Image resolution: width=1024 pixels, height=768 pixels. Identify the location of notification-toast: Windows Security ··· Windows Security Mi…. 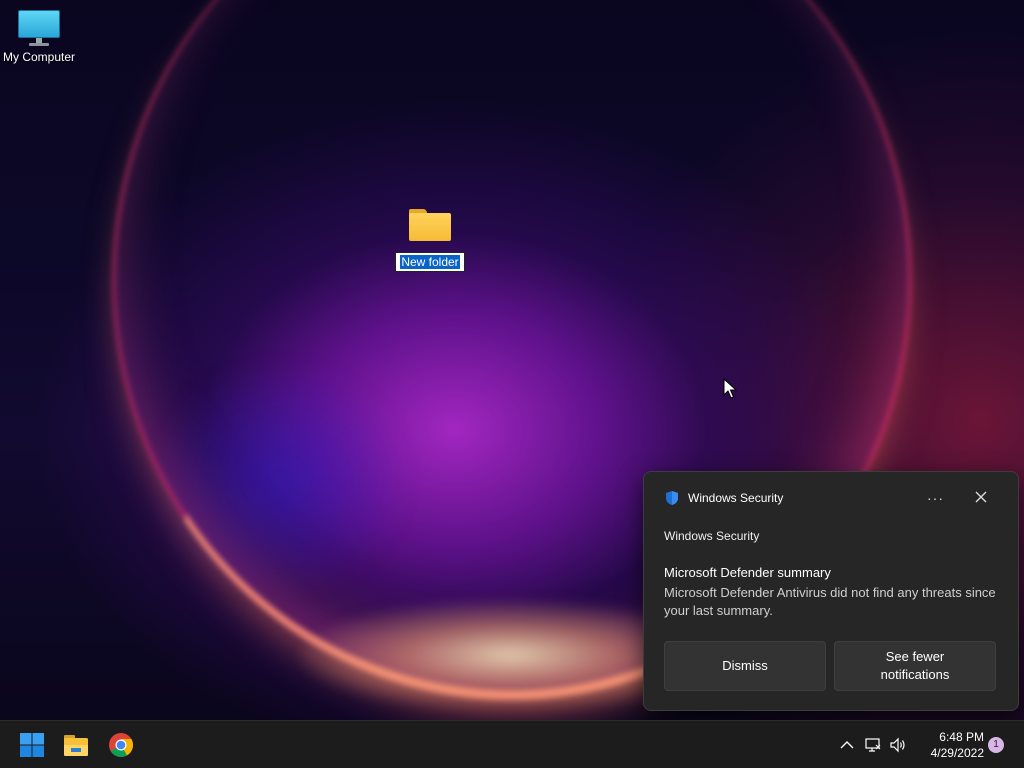
(831, 591).